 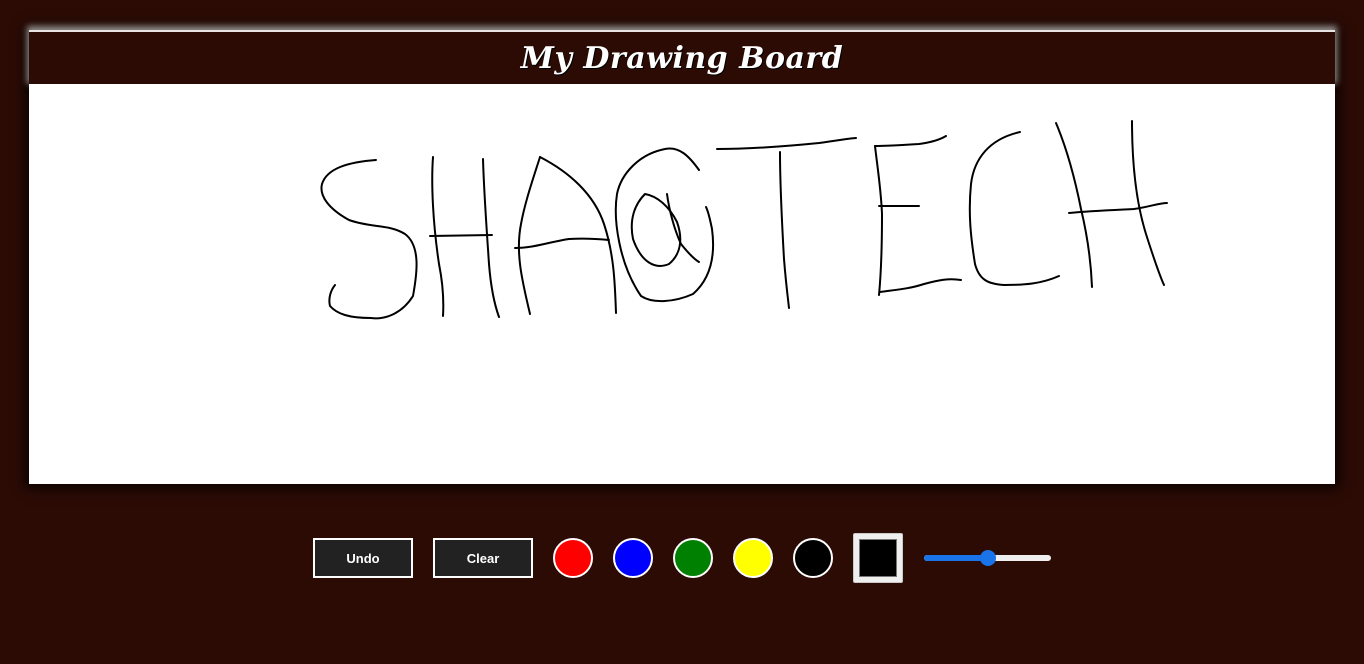 What do you see at coordinates (878, 220) in the screenshot?
I see `stroke-e-stem` at bounding box center [878, 220].